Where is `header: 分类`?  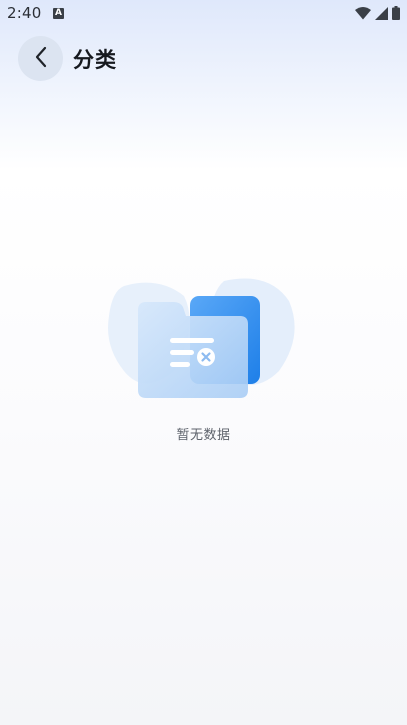 header: 分类 is located at coordinates (67, 58).